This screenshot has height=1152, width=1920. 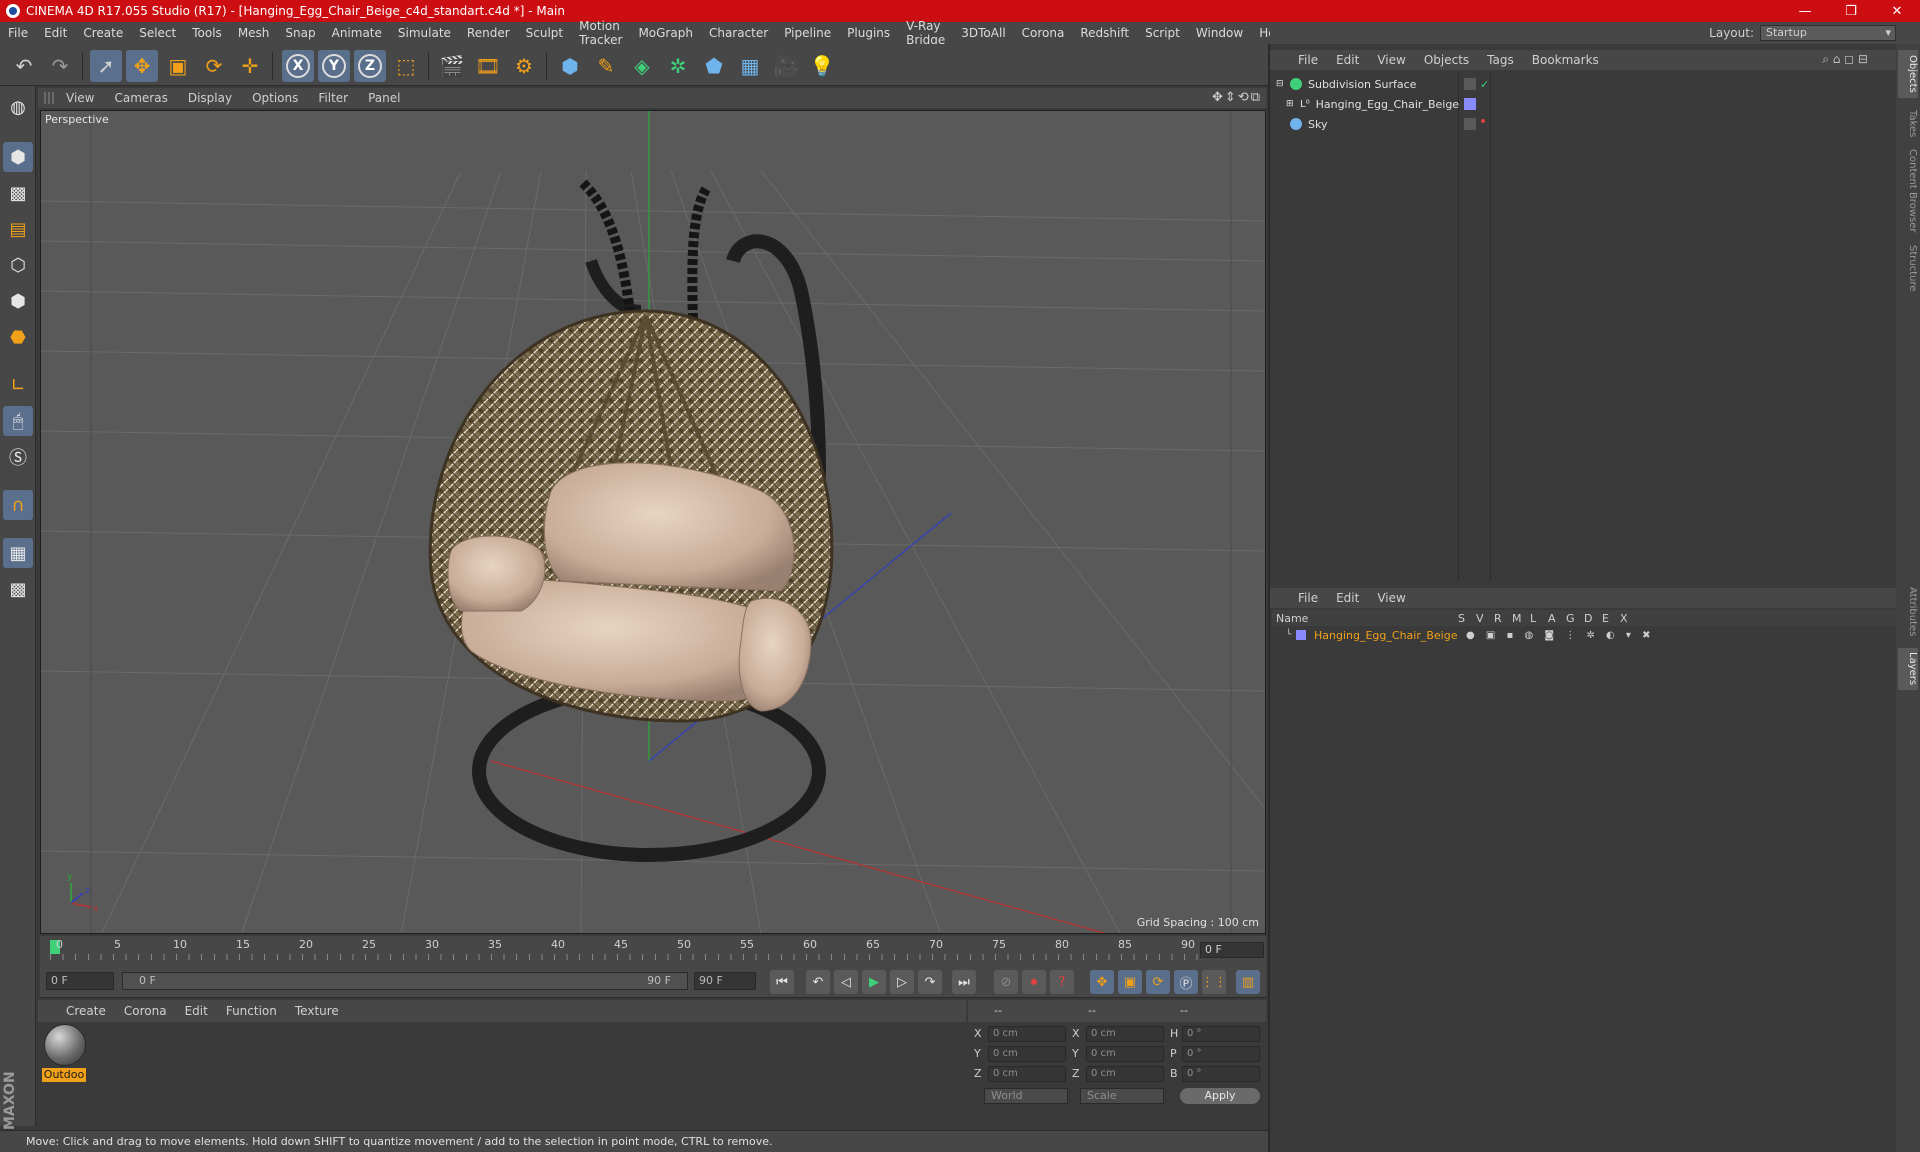 I want to click on layer-flag-icons: ● ▣ ▪ ◍ ◙ ⋮ ✲ ◐ ▾ ✖, so click(x=1560, y=635).